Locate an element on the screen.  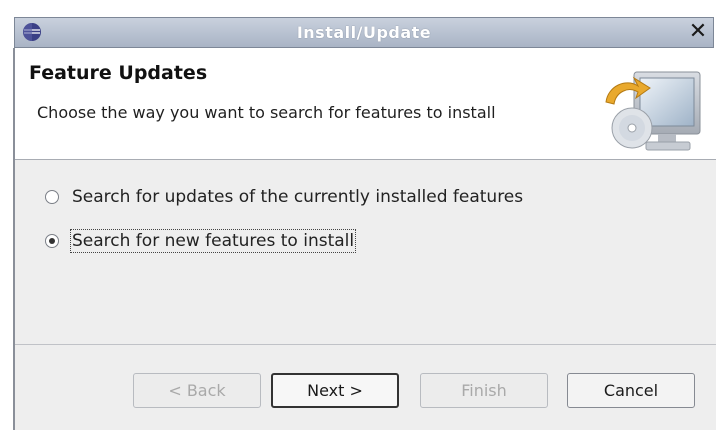
title-bar: Install/Update ✕ is located at coordinates (364, 32).